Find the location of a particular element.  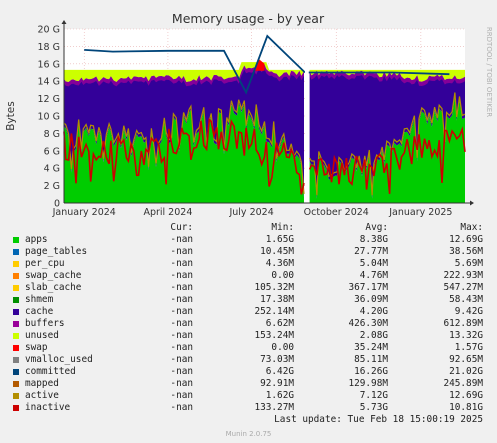

legend-min: 17.38M is located at coordinates (277, 299).